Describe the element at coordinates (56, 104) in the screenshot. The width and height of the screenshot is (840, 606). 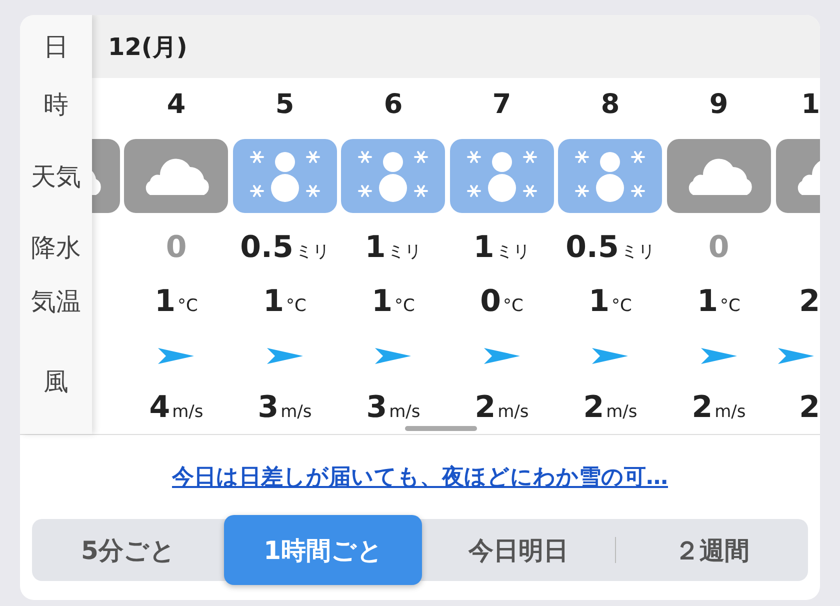
I see `row-label: 時` at that location.